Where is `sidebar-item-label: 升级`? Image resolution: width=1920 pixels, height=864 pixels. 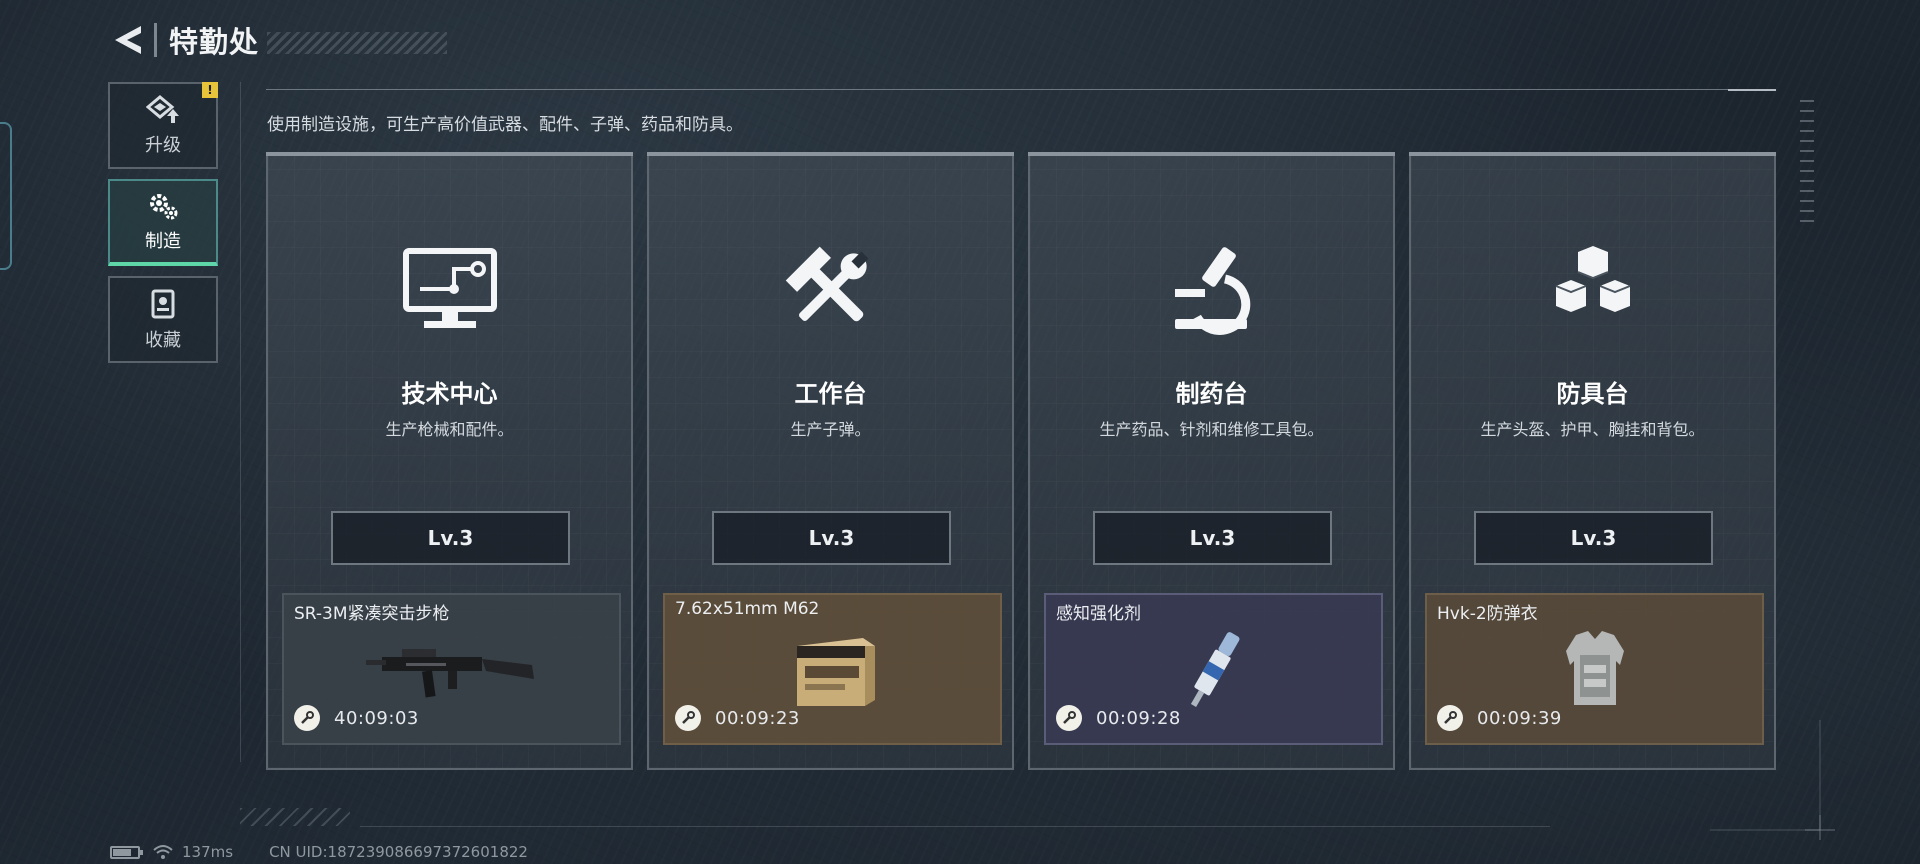
sidebar-item-label: 升级 is located at coordinates (163, 145).